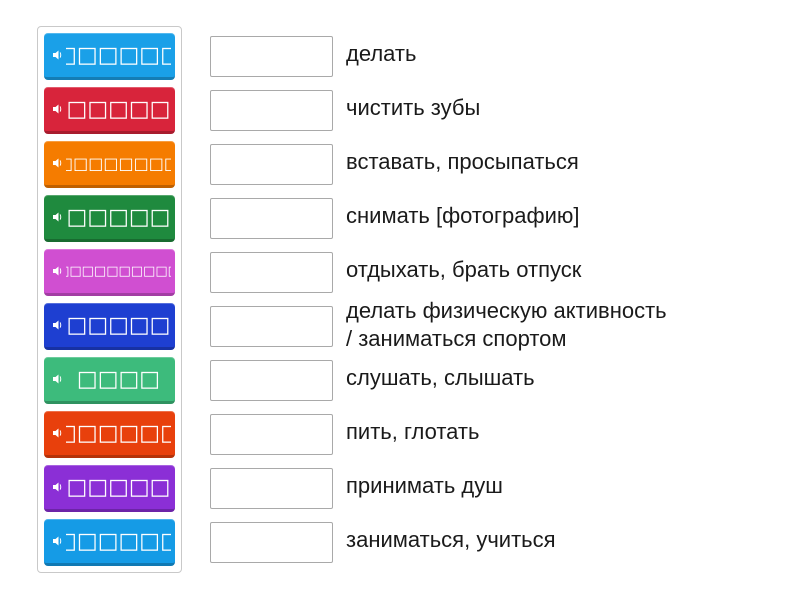 The height and width of the screenshot is (600, 800). I want to click on clue-line: / заниматься спортом, so click(456, 338).